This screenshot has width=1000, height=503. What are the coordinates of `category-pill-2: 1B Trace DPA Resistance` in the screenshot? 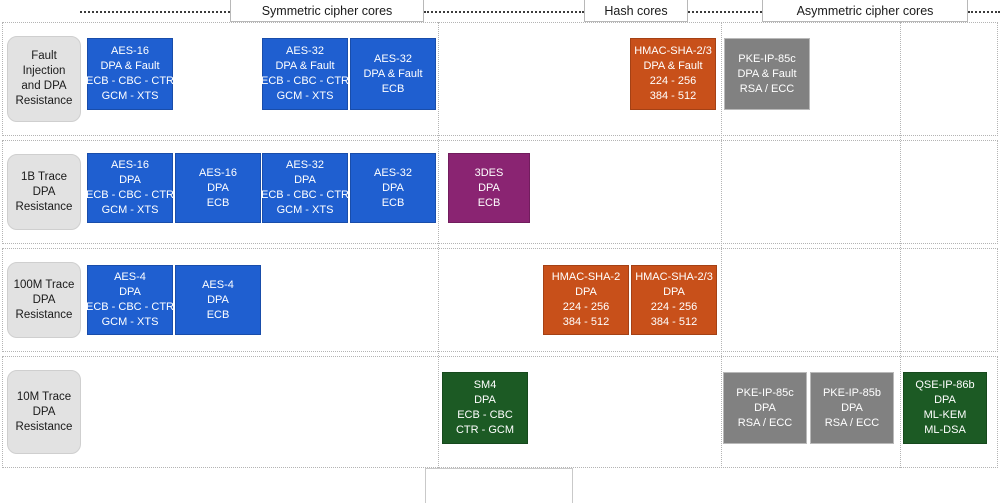 It's located at (44, 192).